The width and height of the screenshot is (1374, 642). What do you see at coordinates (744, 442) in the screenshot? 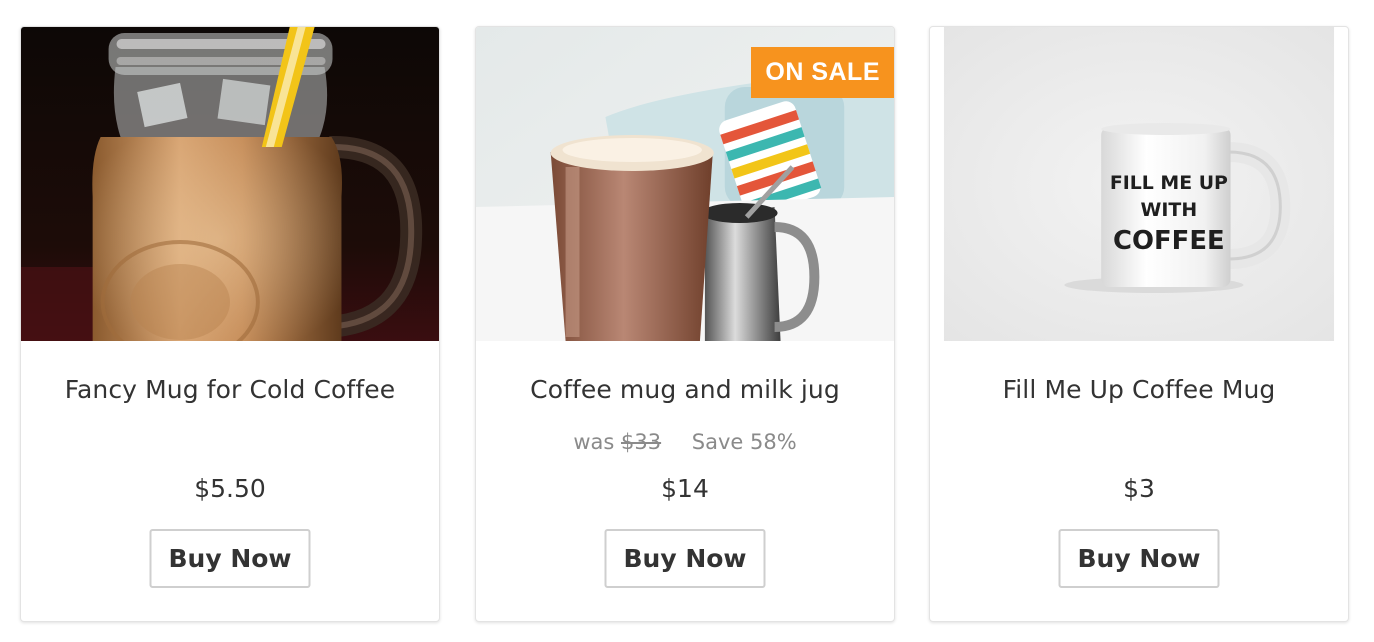
I see `discount-text: Save 58%` at bounding box center [744, 442].